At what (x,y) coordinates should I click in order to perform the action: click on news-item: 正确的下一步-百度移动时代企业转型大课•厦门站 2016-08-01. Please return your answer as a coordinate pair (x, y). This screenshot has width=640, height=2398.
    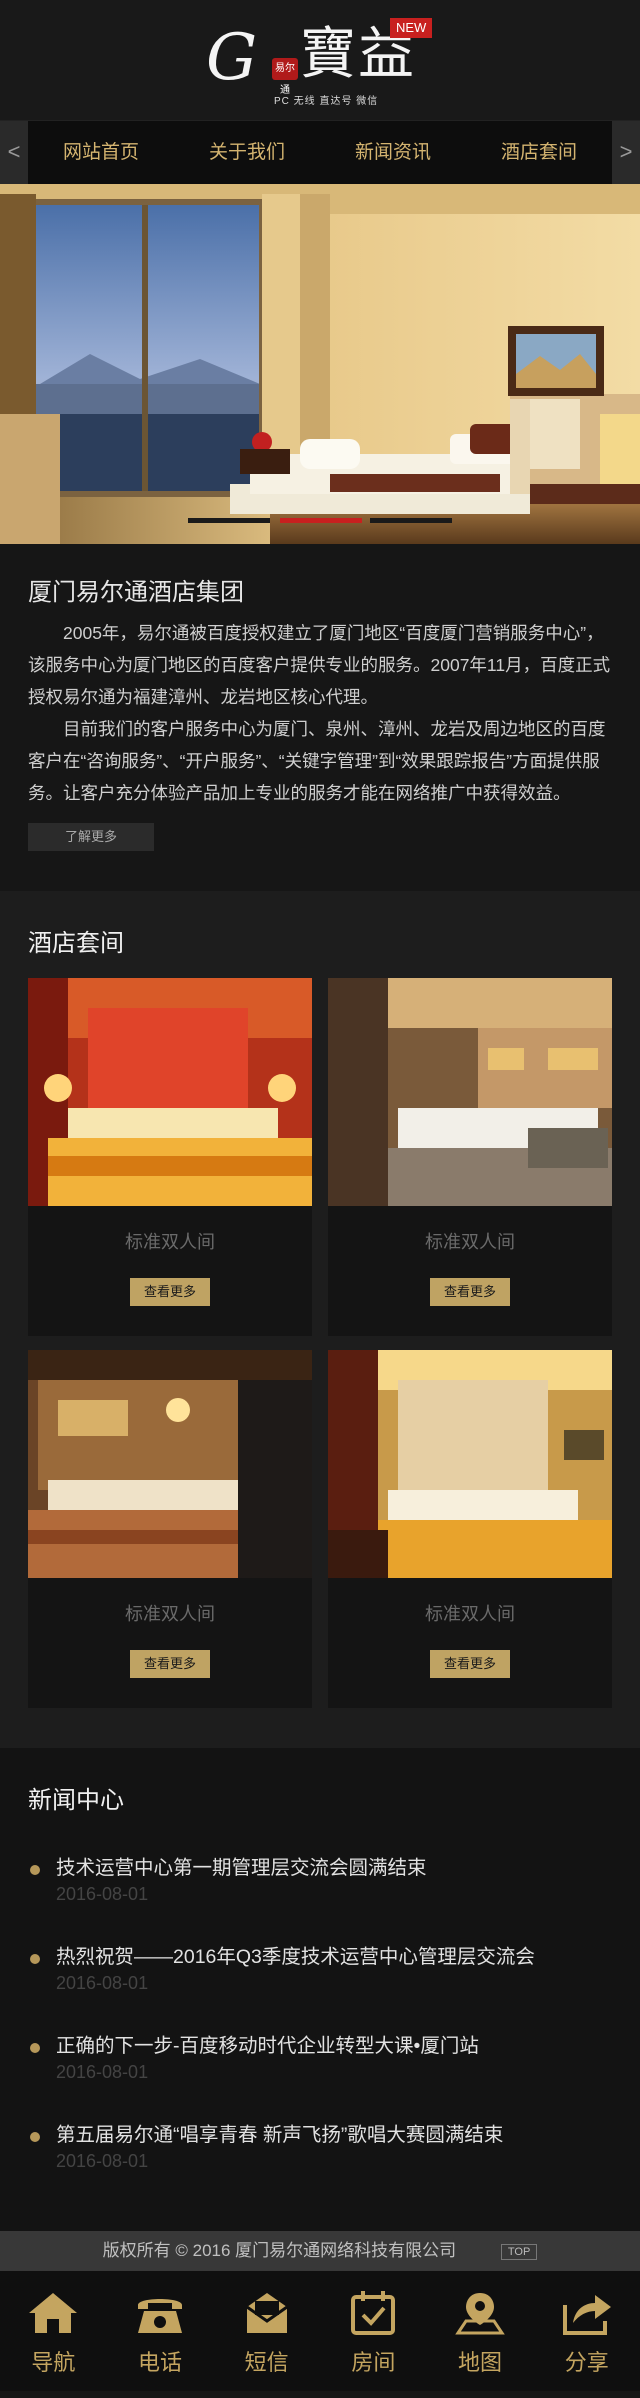
    Looking at the image, I should click on (320, 2077).